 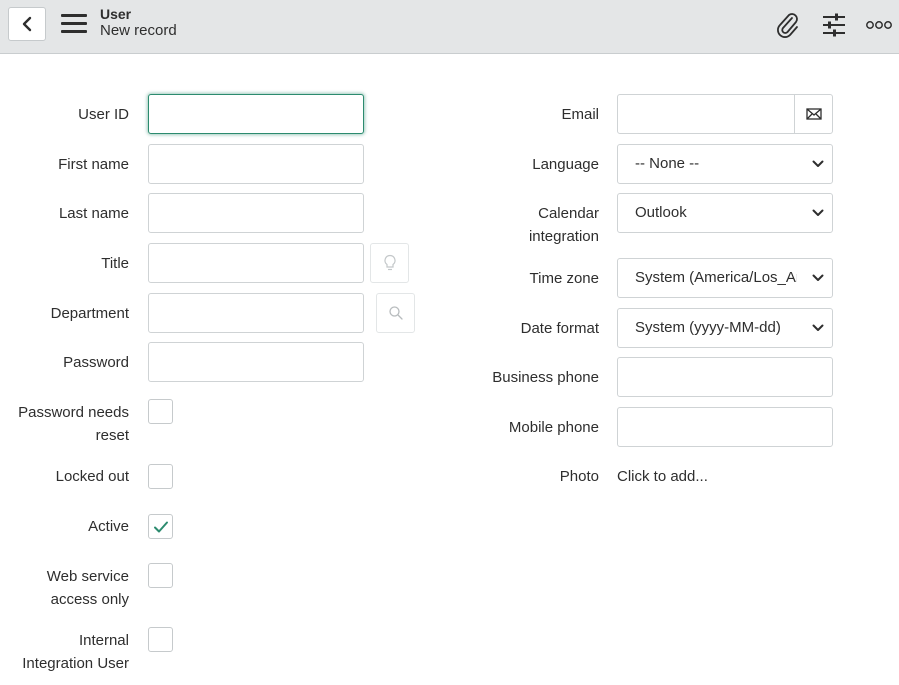 What do you see at coordinates (256, 263) in the screenshot?
I see `title-input` at bounding box center [256, 263].